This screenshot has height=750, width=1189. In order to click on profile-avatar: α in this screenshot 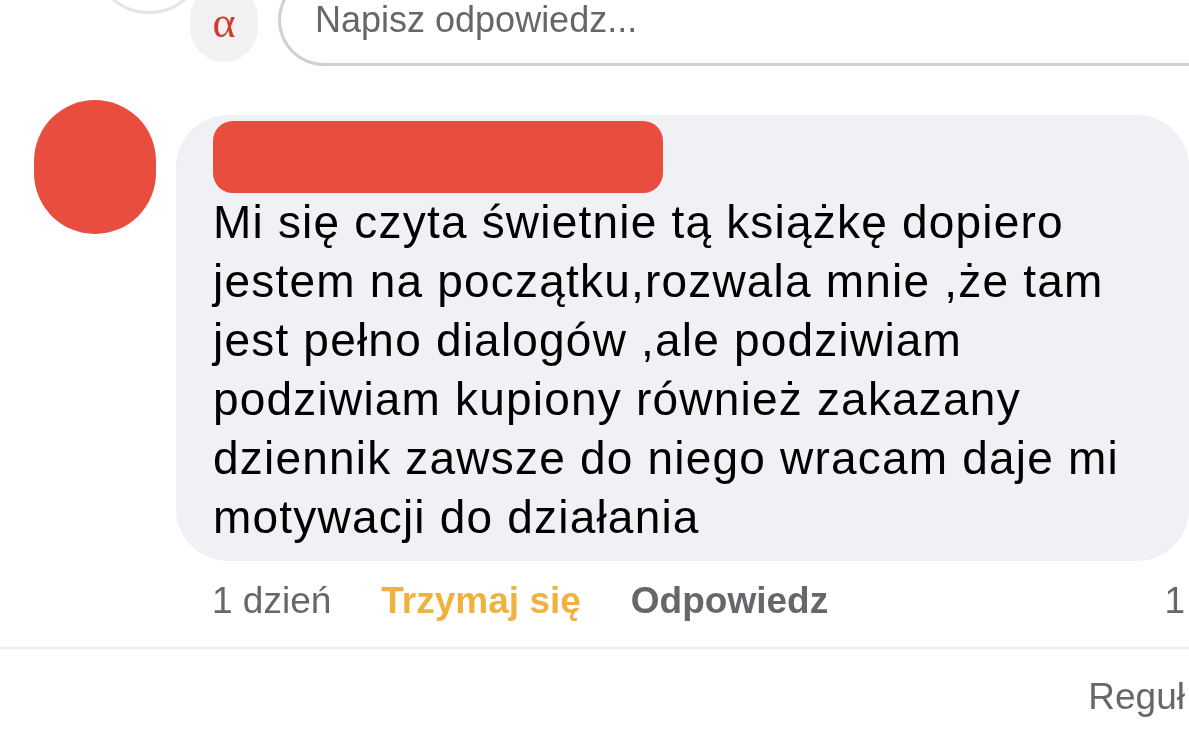, I will do `click(224, 31)`.